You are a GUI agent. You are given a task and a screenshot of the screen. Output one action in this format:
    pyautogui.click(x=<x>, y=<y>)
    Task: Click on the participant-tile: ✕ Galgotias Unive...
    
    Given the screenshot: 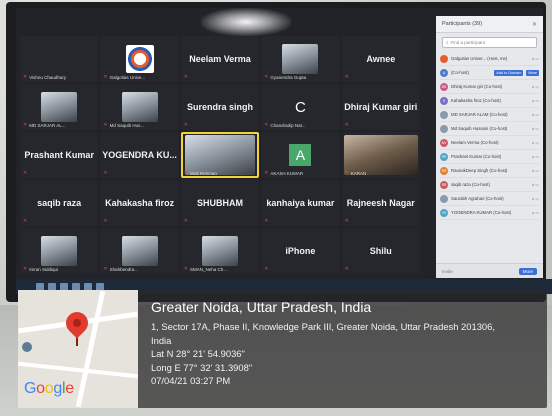 What is the action you would take?
    pyautogui.click(x=139, y=59)
    